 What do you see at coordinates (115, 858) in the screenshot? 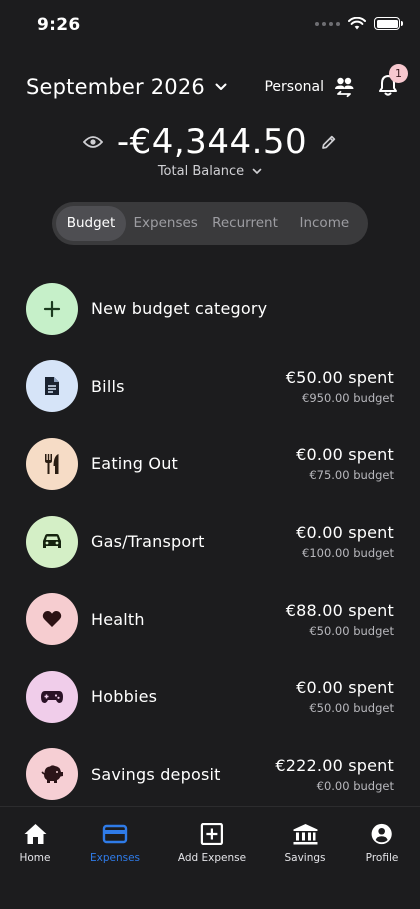
I see `nav-expenses-label: Expenses` at bounding box center [115, 858].